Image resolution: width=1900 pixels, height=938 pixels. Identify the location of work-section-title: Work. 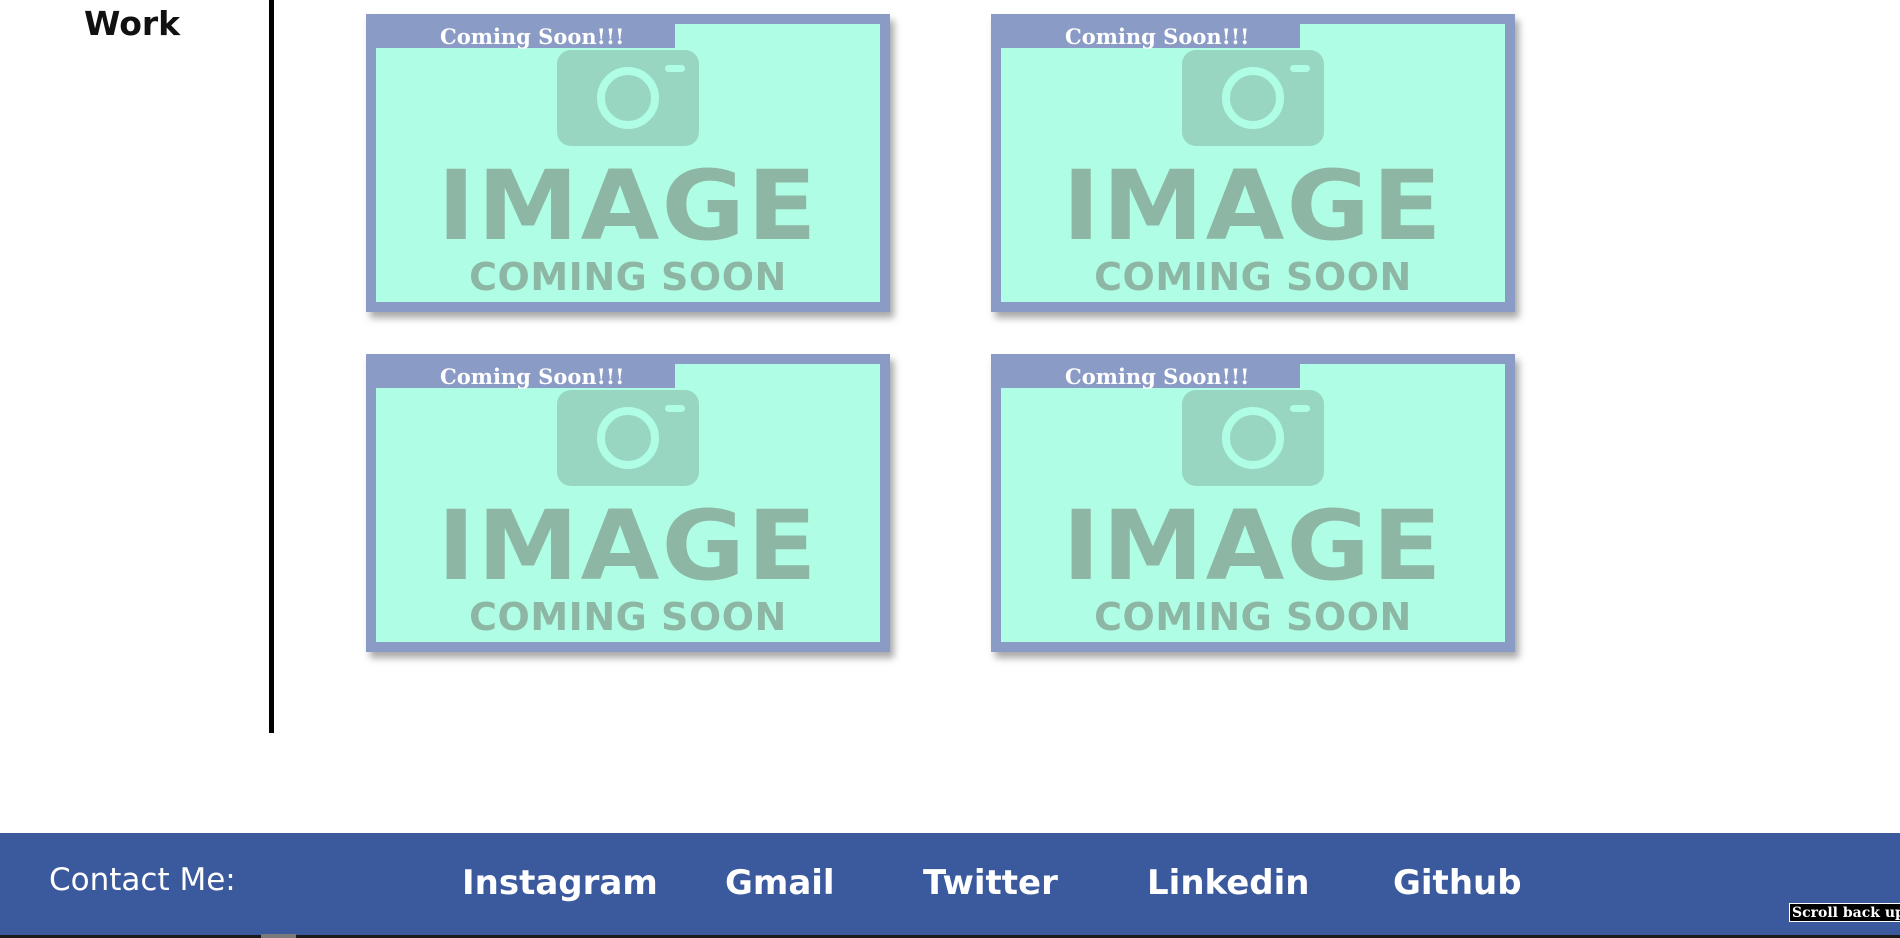
(132, 23).